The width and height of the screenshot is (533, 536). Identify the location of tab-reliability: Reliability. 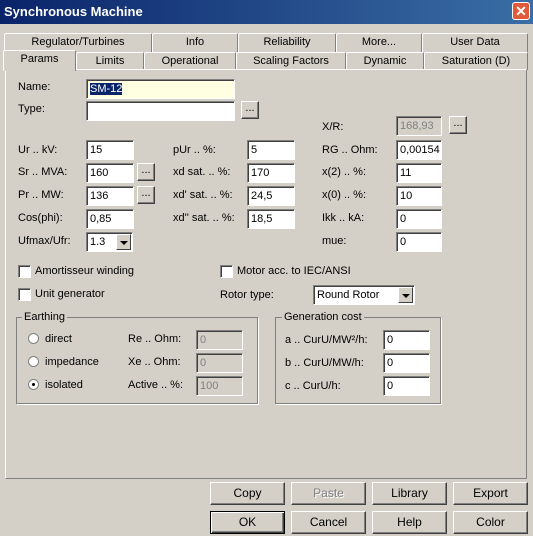
(287, 42).